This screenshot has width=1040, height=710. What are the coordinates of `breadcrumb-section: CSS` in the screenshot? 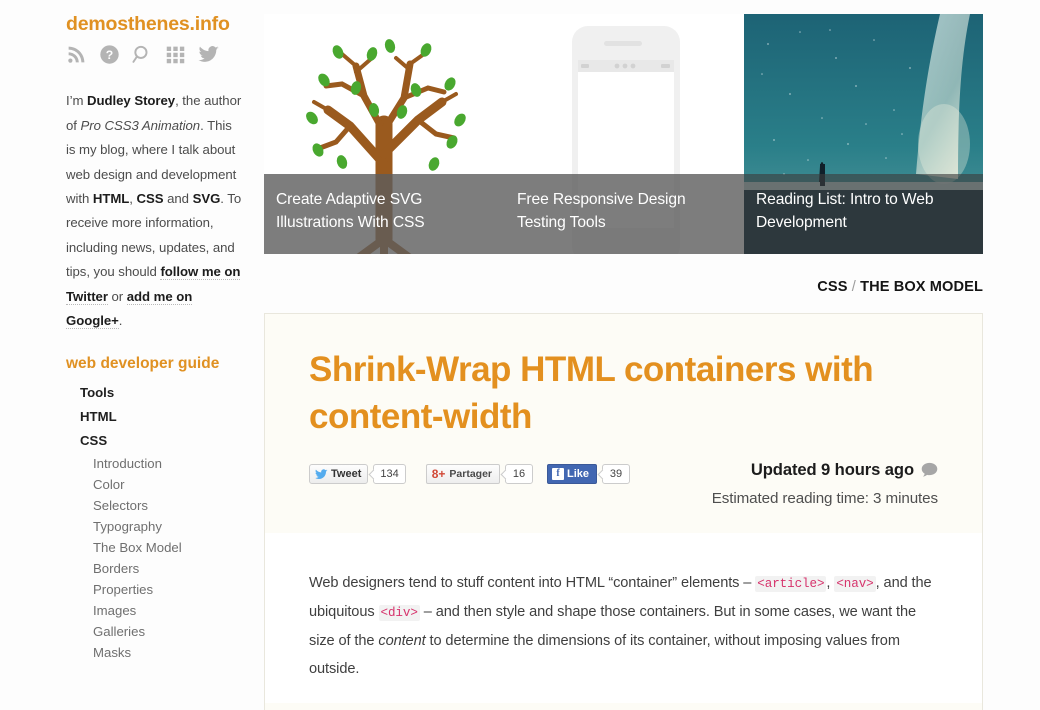 It's located at (832, 287).